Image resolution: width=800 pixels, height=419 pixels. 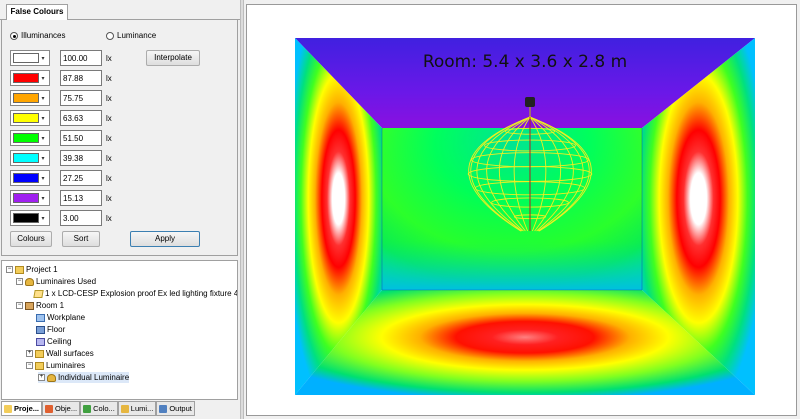 I want to click on bottom-tab-bar: Proje... Obje... Colo... Lumi... Output, so click(x=120, y=409).